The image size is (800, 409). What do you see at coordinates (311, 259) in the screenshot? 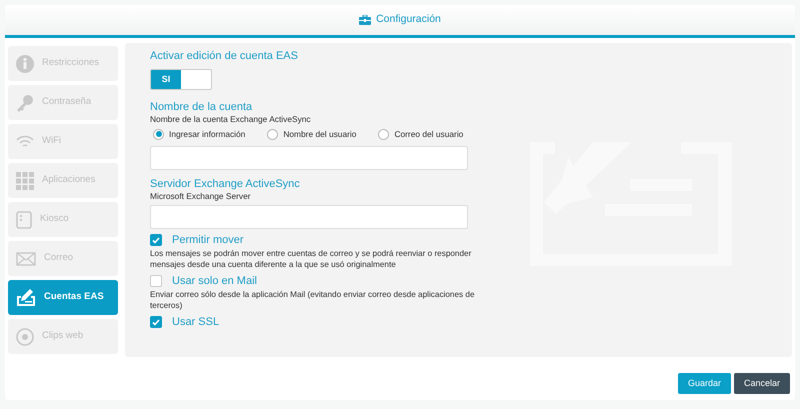
I see `option-description: Los mensajes se podrán mover entre cuentas de correo y se podrá reenviar o responder mensajes desde una cuenta diferente a la que se usó originalmente` at bounding box center [311, 259].